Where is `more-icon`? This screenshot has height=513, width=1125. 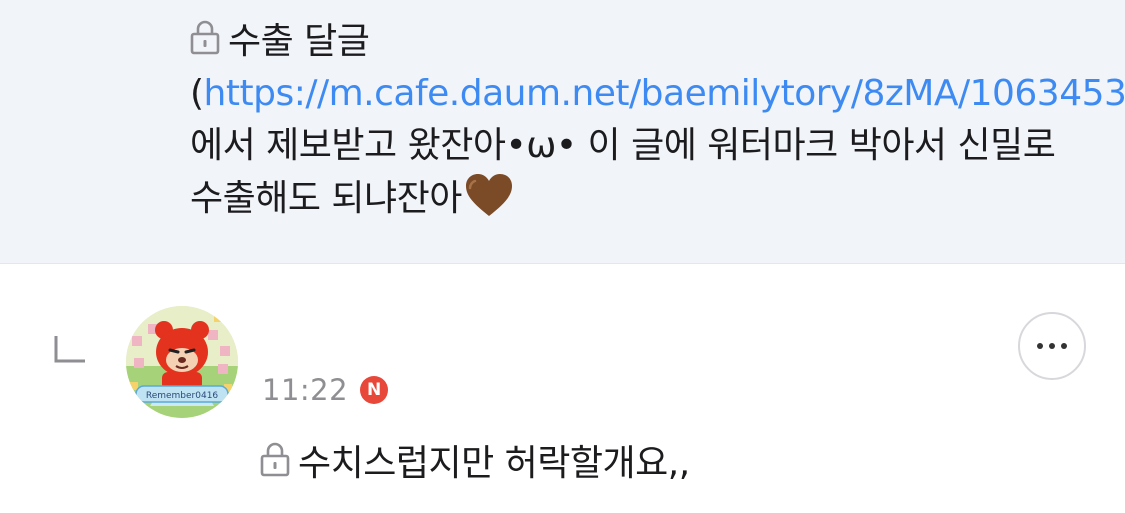 more-icon is located at coordinates (1040, 346).